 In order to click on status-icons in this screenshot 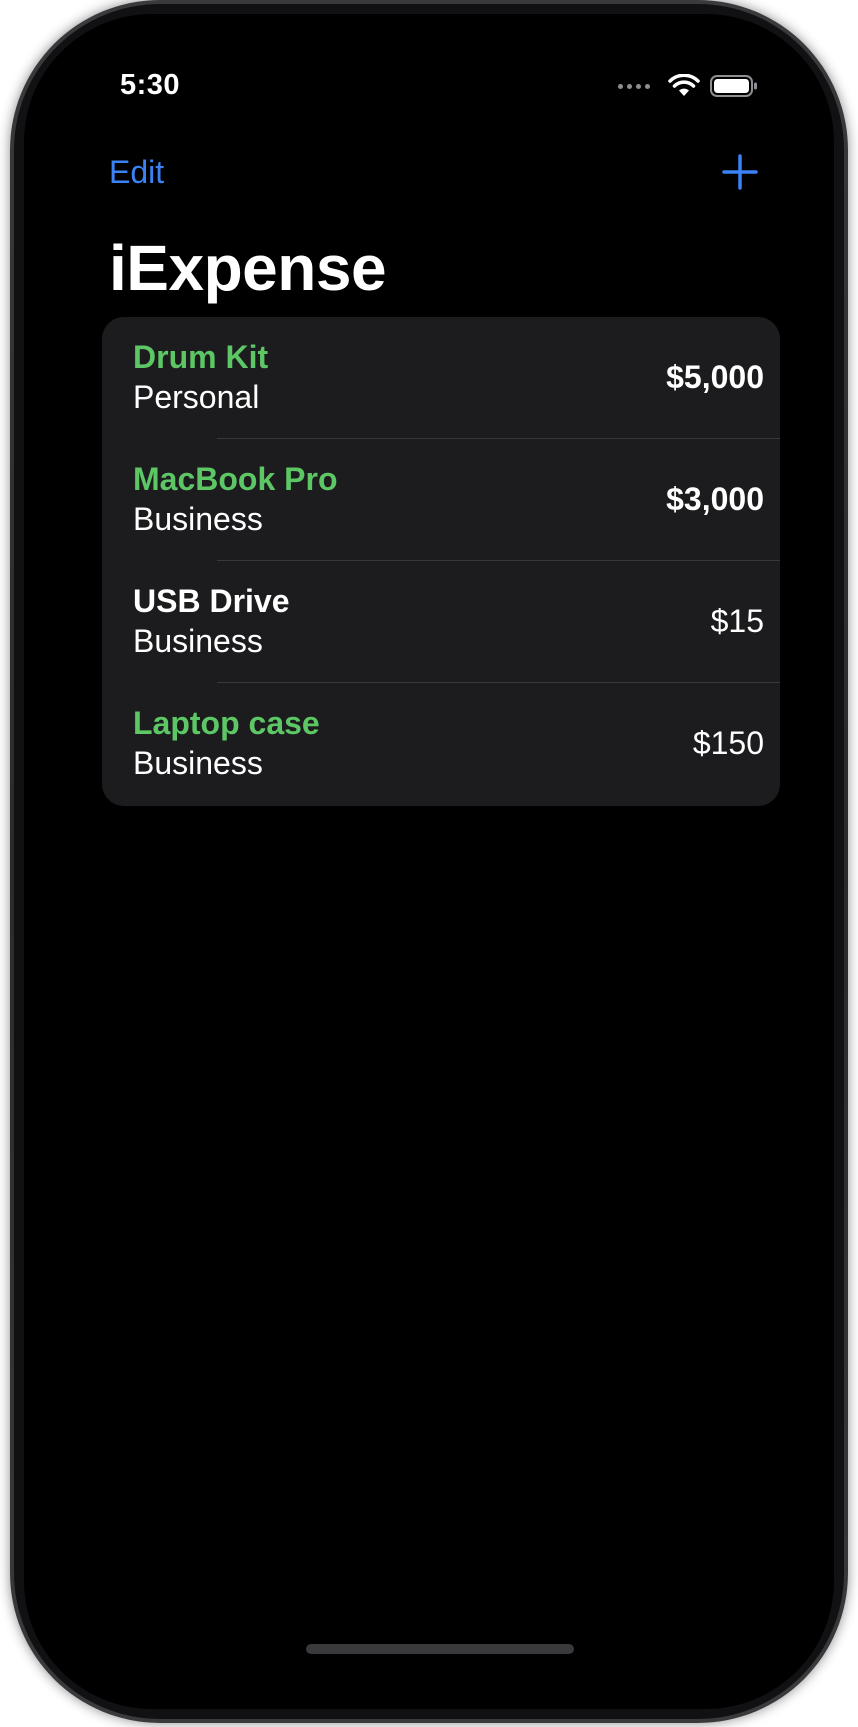, I will do `click(688, 86)`.